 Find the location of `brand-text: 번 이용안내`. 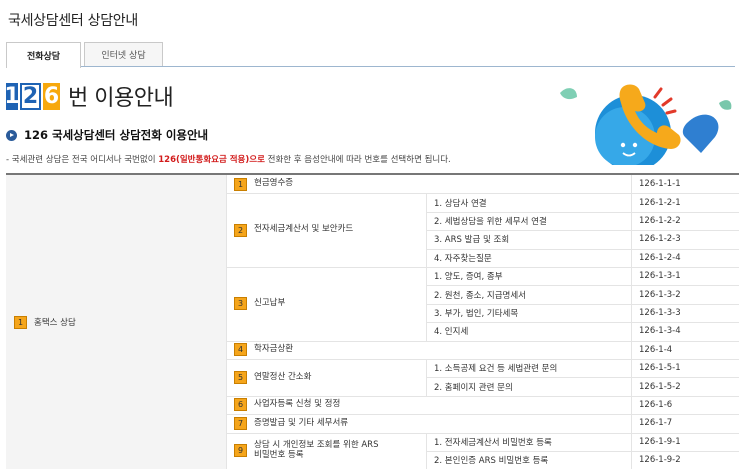

brand-text: 번 이용안내 is located at coordinates (121, 98).